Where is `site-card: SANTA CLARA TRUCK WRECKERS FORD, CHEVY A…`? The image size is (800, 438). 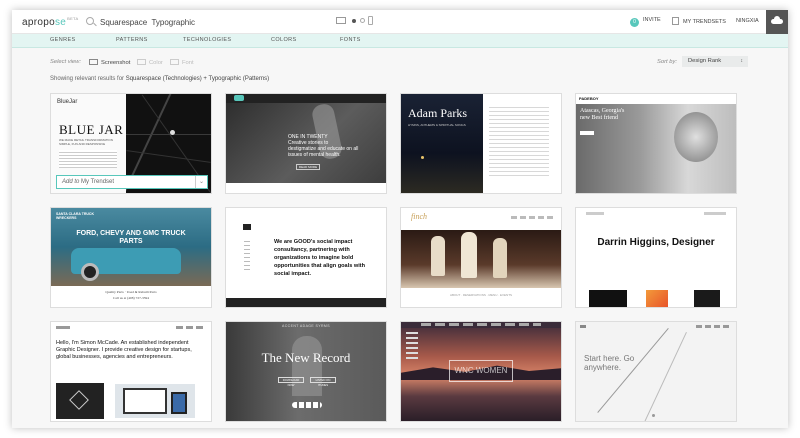 site-card: SANTA CLARA TRUCK WRECKERS FORD, CHEVY A… is located at coordinates (131, 257).